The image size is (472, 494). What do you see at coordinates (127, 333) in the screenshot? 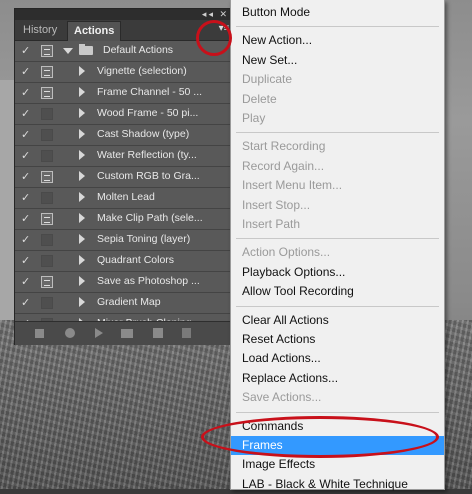
I see `new-set-icon` at bounding box center [127, 333].